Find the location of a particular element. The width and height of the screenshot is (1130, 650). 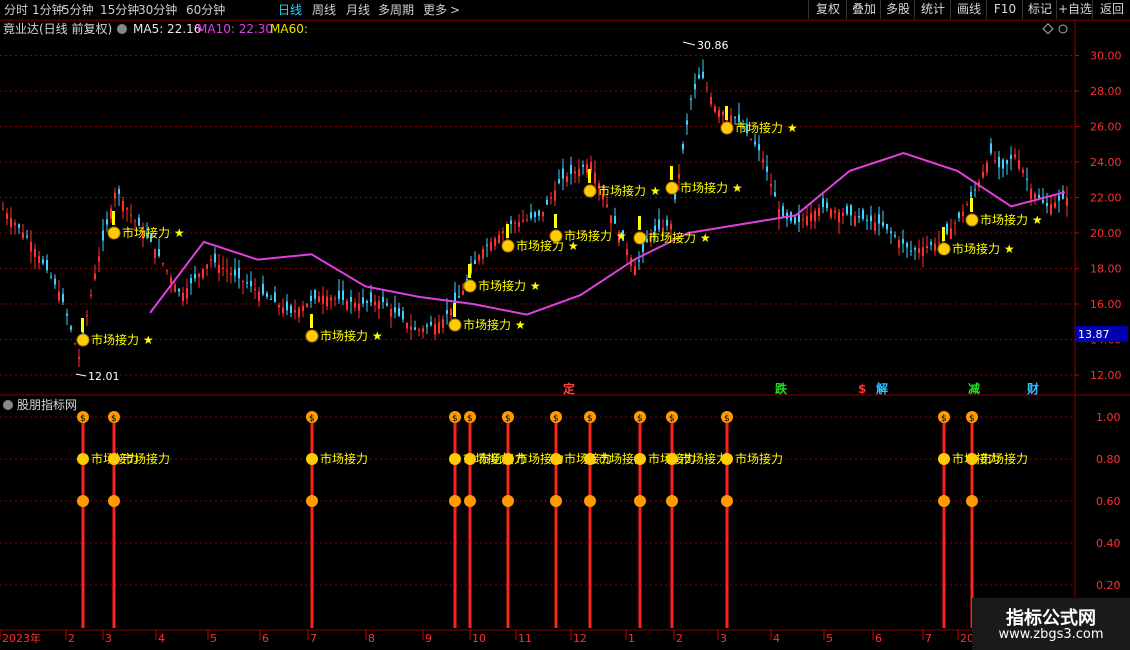

date-label: 8 is located at coordinates (371, 638).